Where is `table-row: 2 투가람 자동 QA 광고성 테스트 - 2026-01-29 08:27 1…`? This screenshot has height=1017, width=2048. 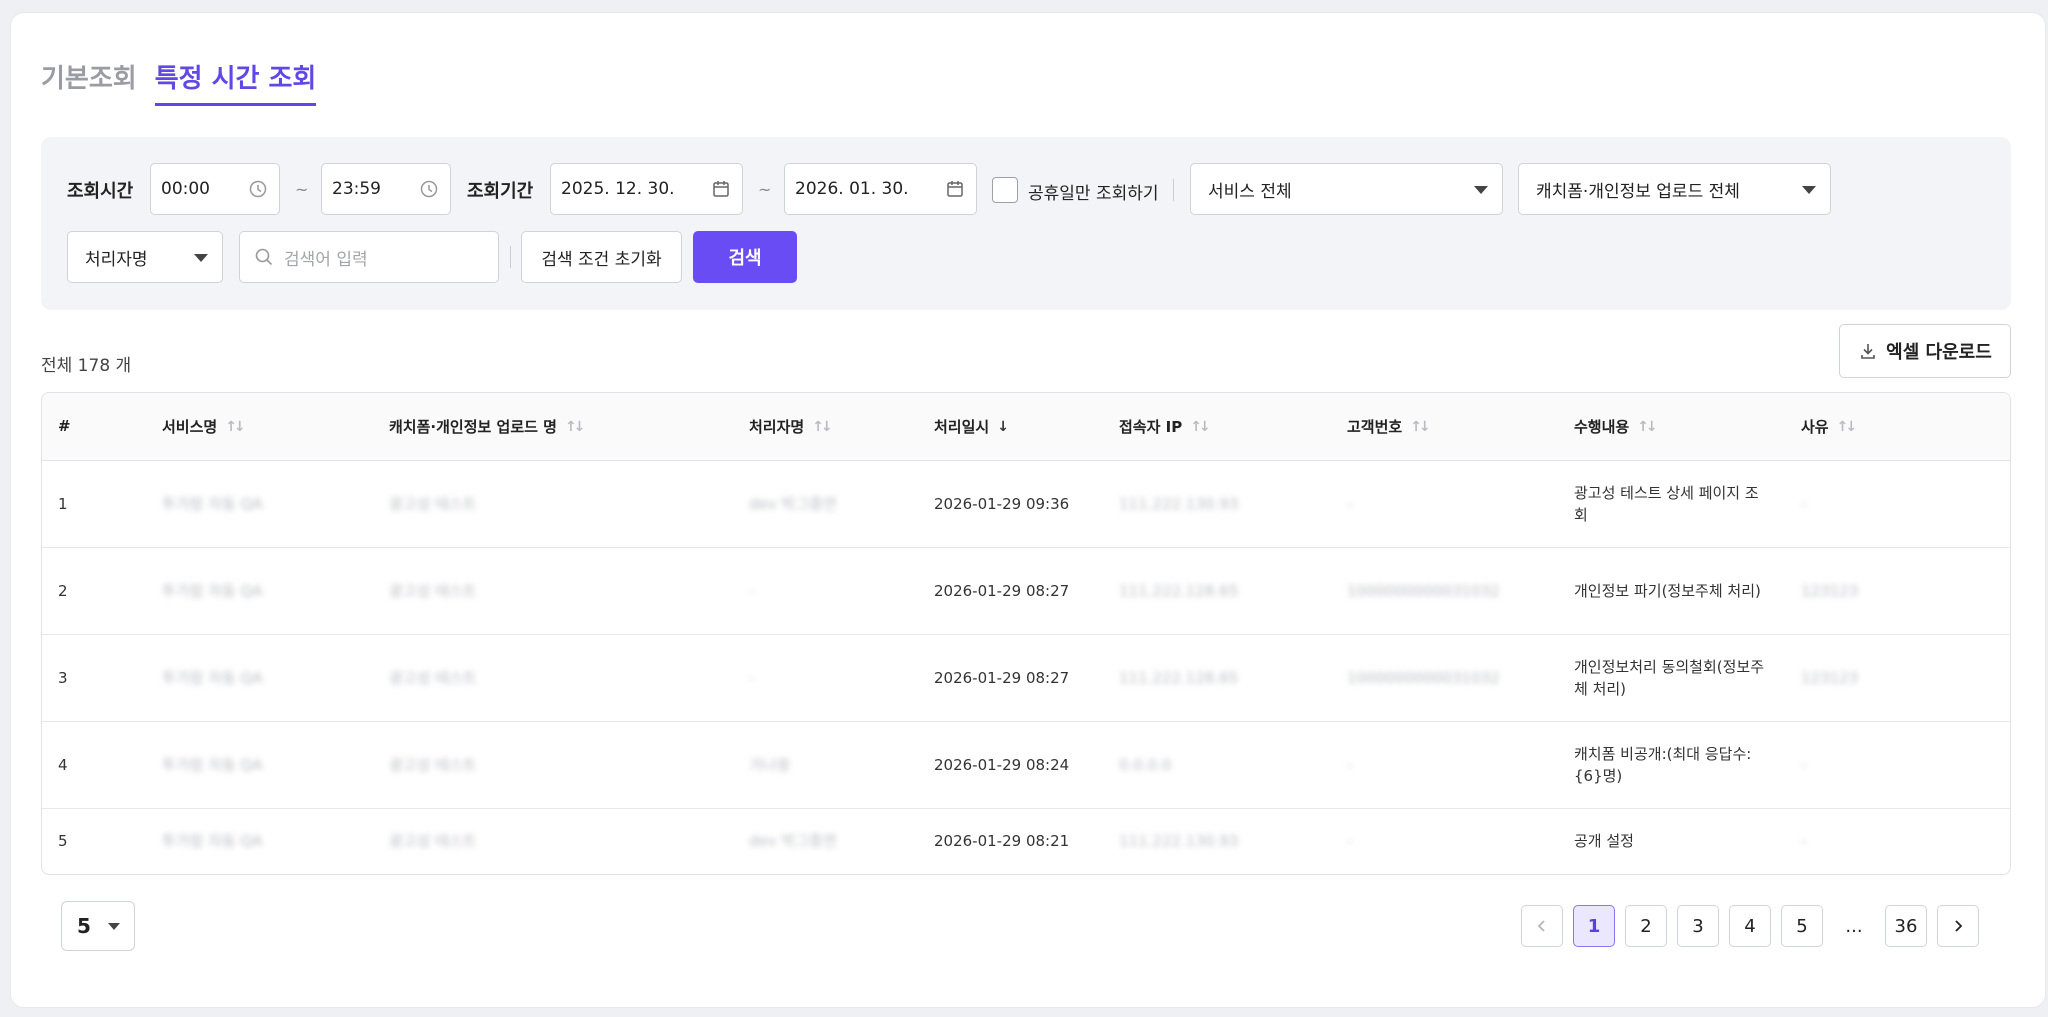 table-row: 2 투가람 자동 QA 광고성 테스트 - 2026-01-29 08:27 1… is located at coordinates (1026, 590).